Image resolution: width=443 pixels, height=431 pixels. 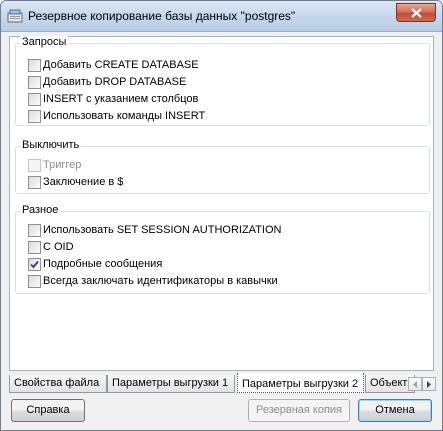 I want to click on checkbox-insert-with-columns: INSERT с указанием столбцов, so click(x=113, y=101).